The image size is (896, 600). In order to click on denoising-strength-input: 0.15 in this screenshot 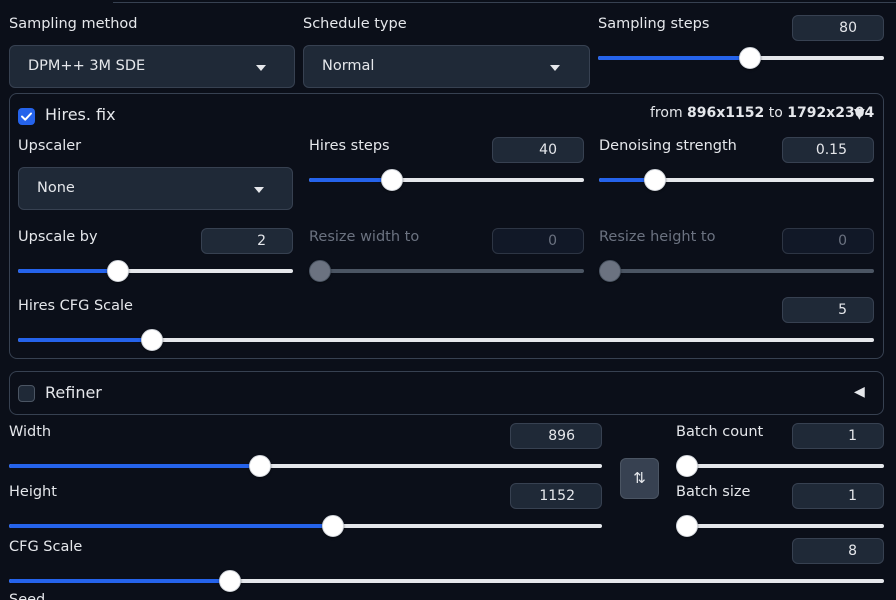, I will do `click(828, 150)`.